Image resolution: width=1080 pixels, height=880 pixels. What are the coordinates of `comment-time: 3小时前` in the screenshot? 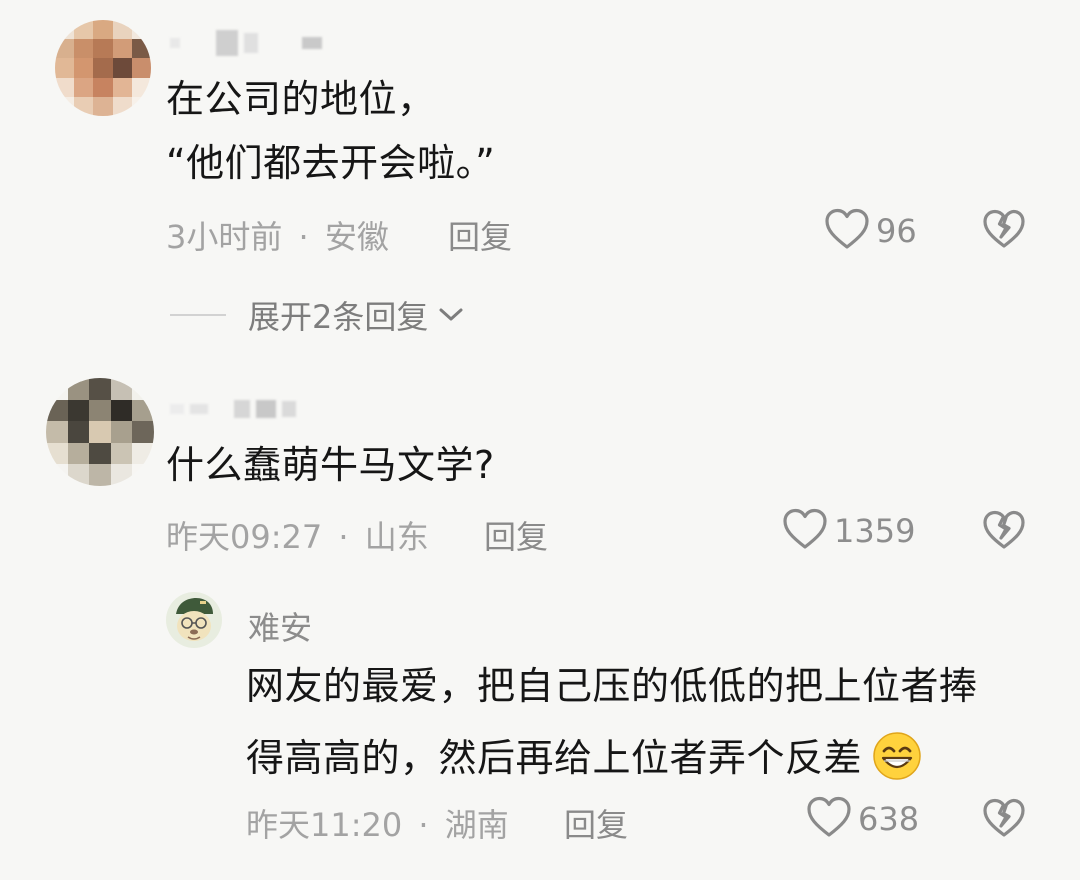 It's located at (224, 237).